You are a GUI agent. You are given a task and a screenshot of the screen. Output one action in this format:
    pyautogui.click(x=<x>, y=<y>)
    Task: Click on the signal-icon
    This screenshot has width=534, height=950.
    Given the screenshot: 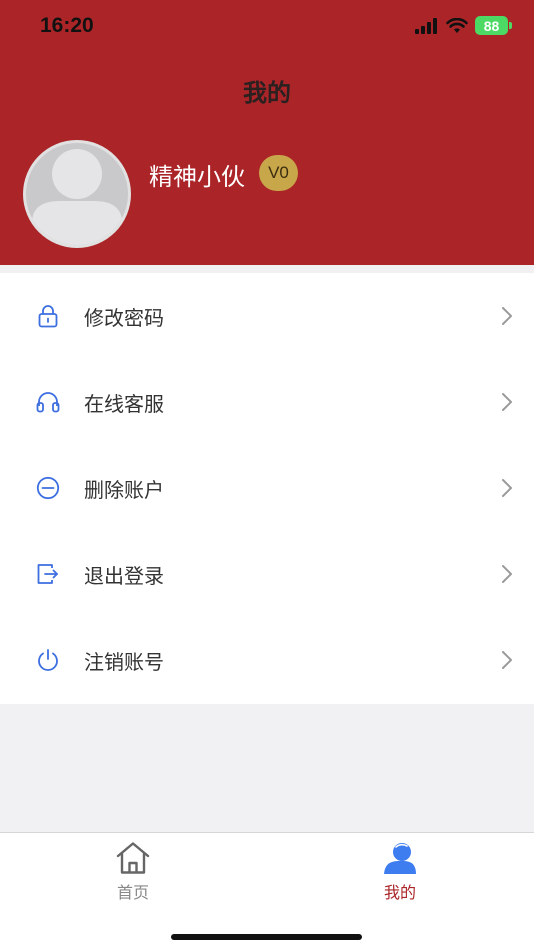 What is the action you would take?
    pyautogui.click(x=426, y=25)
    